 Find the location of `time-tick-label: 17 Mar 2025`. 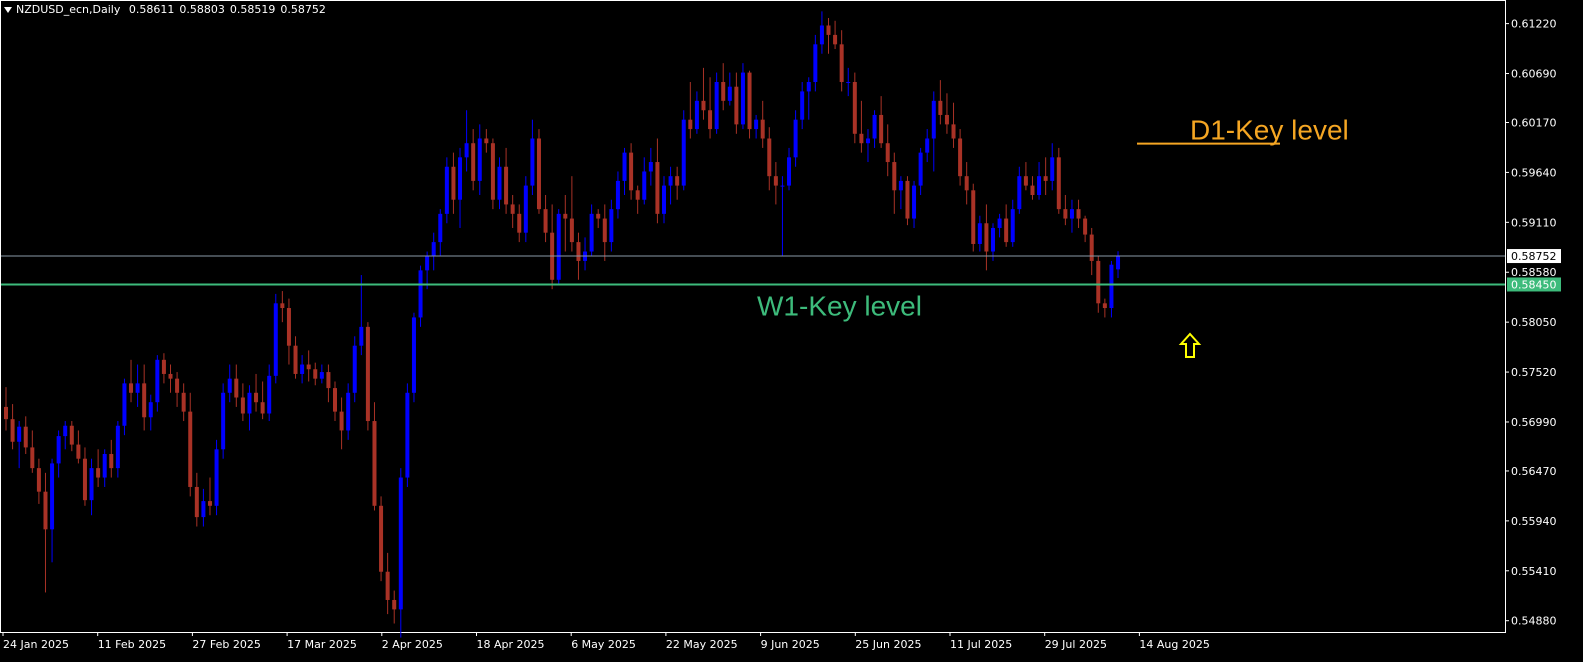

time-tick-label: 17 Mar 2025 is located at coordinates (322, 644).